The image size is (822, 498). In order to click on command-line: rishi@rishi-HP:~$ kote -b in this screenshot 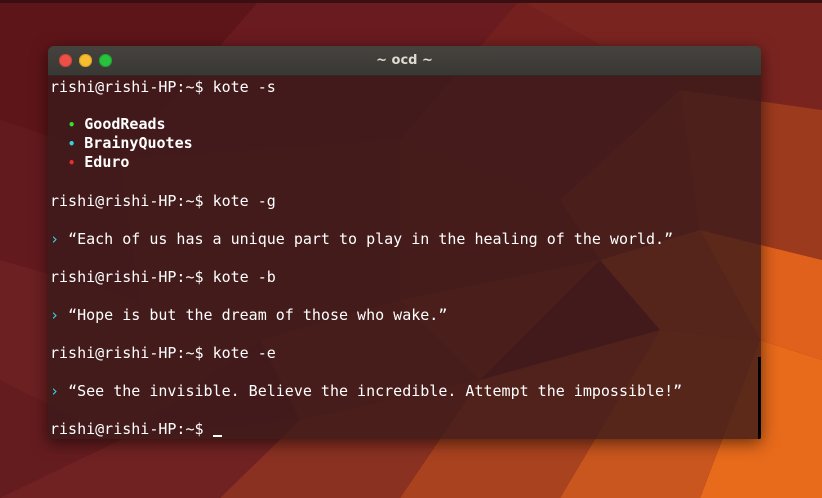, I will do `click(163, 277)`.